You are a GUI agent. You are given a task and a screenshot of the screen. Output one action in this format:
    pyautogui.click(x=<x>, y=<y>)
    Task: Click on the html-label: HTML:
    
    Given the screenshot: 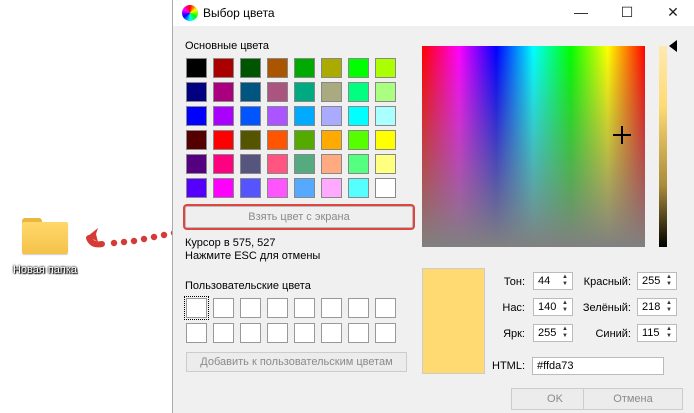 What is the action you would take?
    pyautogui.click(x=508, y=366)
    